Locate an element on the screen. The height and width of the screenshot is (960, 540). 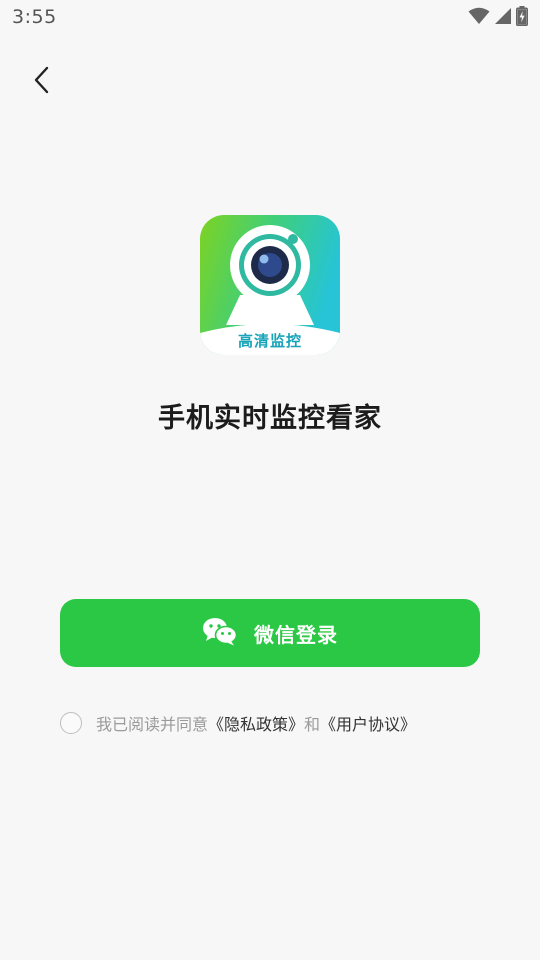
agreement-prefix: 我已阅读并同意 is located at coordinates (152, 724).